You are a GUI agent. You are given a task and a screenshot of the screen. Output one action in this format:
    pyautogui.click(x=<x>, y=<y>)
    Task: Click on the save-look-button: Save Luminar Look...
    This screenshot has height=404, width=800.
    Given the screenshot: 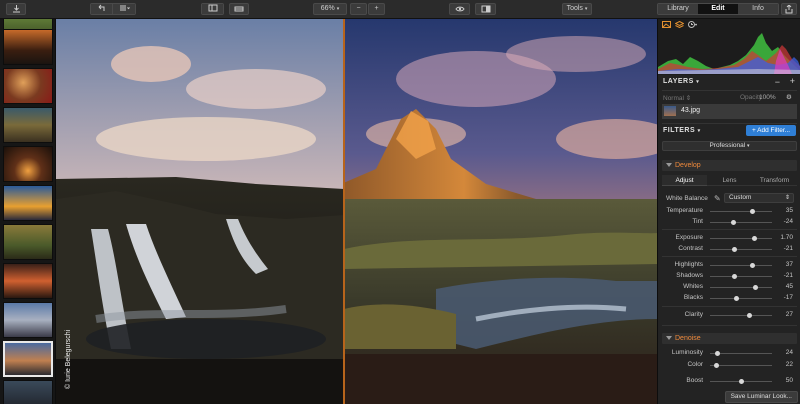 What is the action you would take?
    pyautogui.click(x=761, y=397)
    